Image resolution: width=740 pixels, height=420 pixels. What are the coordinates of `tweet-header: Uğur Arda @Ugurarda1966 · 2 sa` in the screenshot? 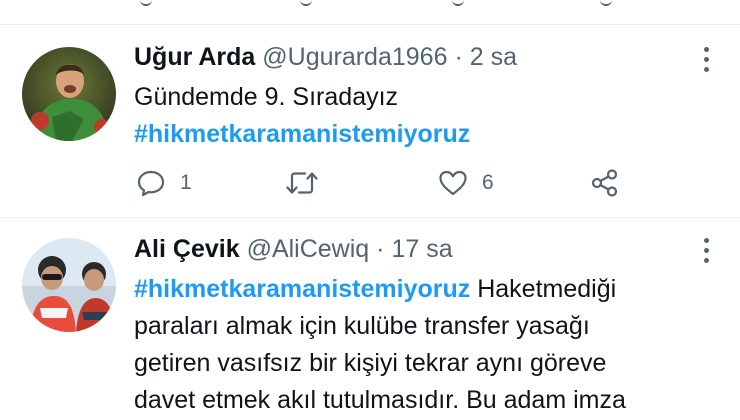 It's located at (325, 57).